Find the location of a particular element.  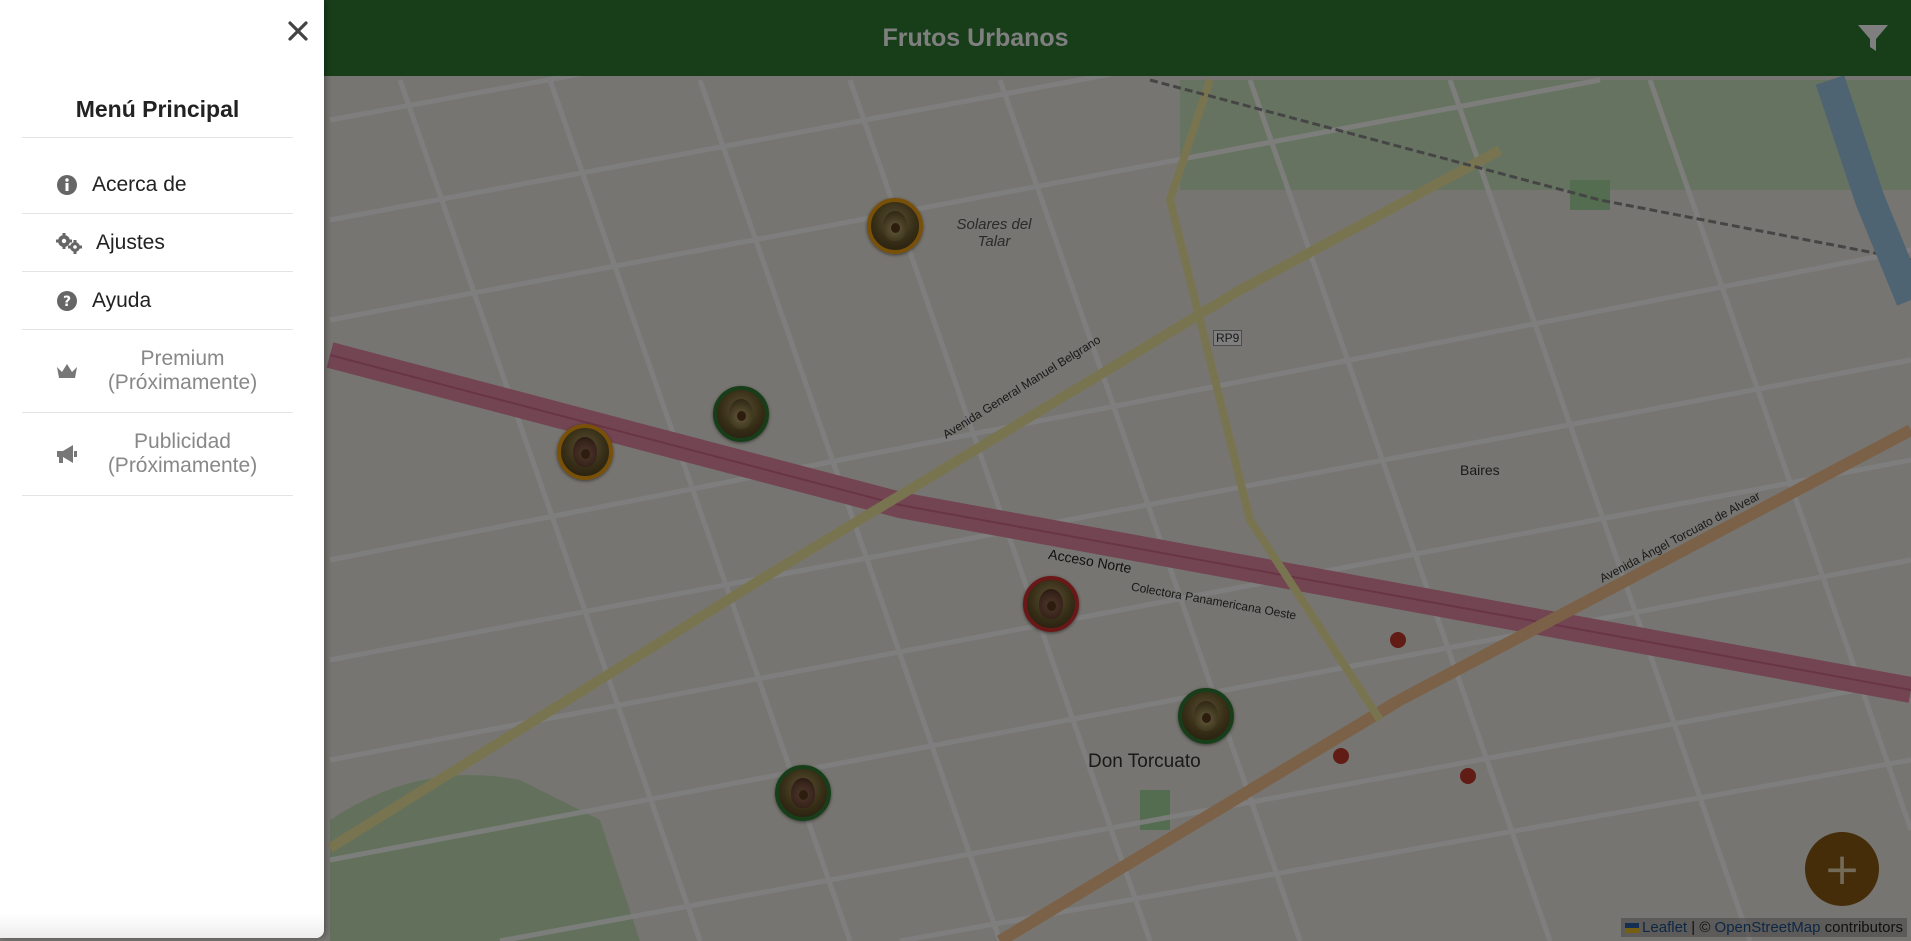

menu-item-premium: Premium (Próximamente) is located at coordinates (157, 371).